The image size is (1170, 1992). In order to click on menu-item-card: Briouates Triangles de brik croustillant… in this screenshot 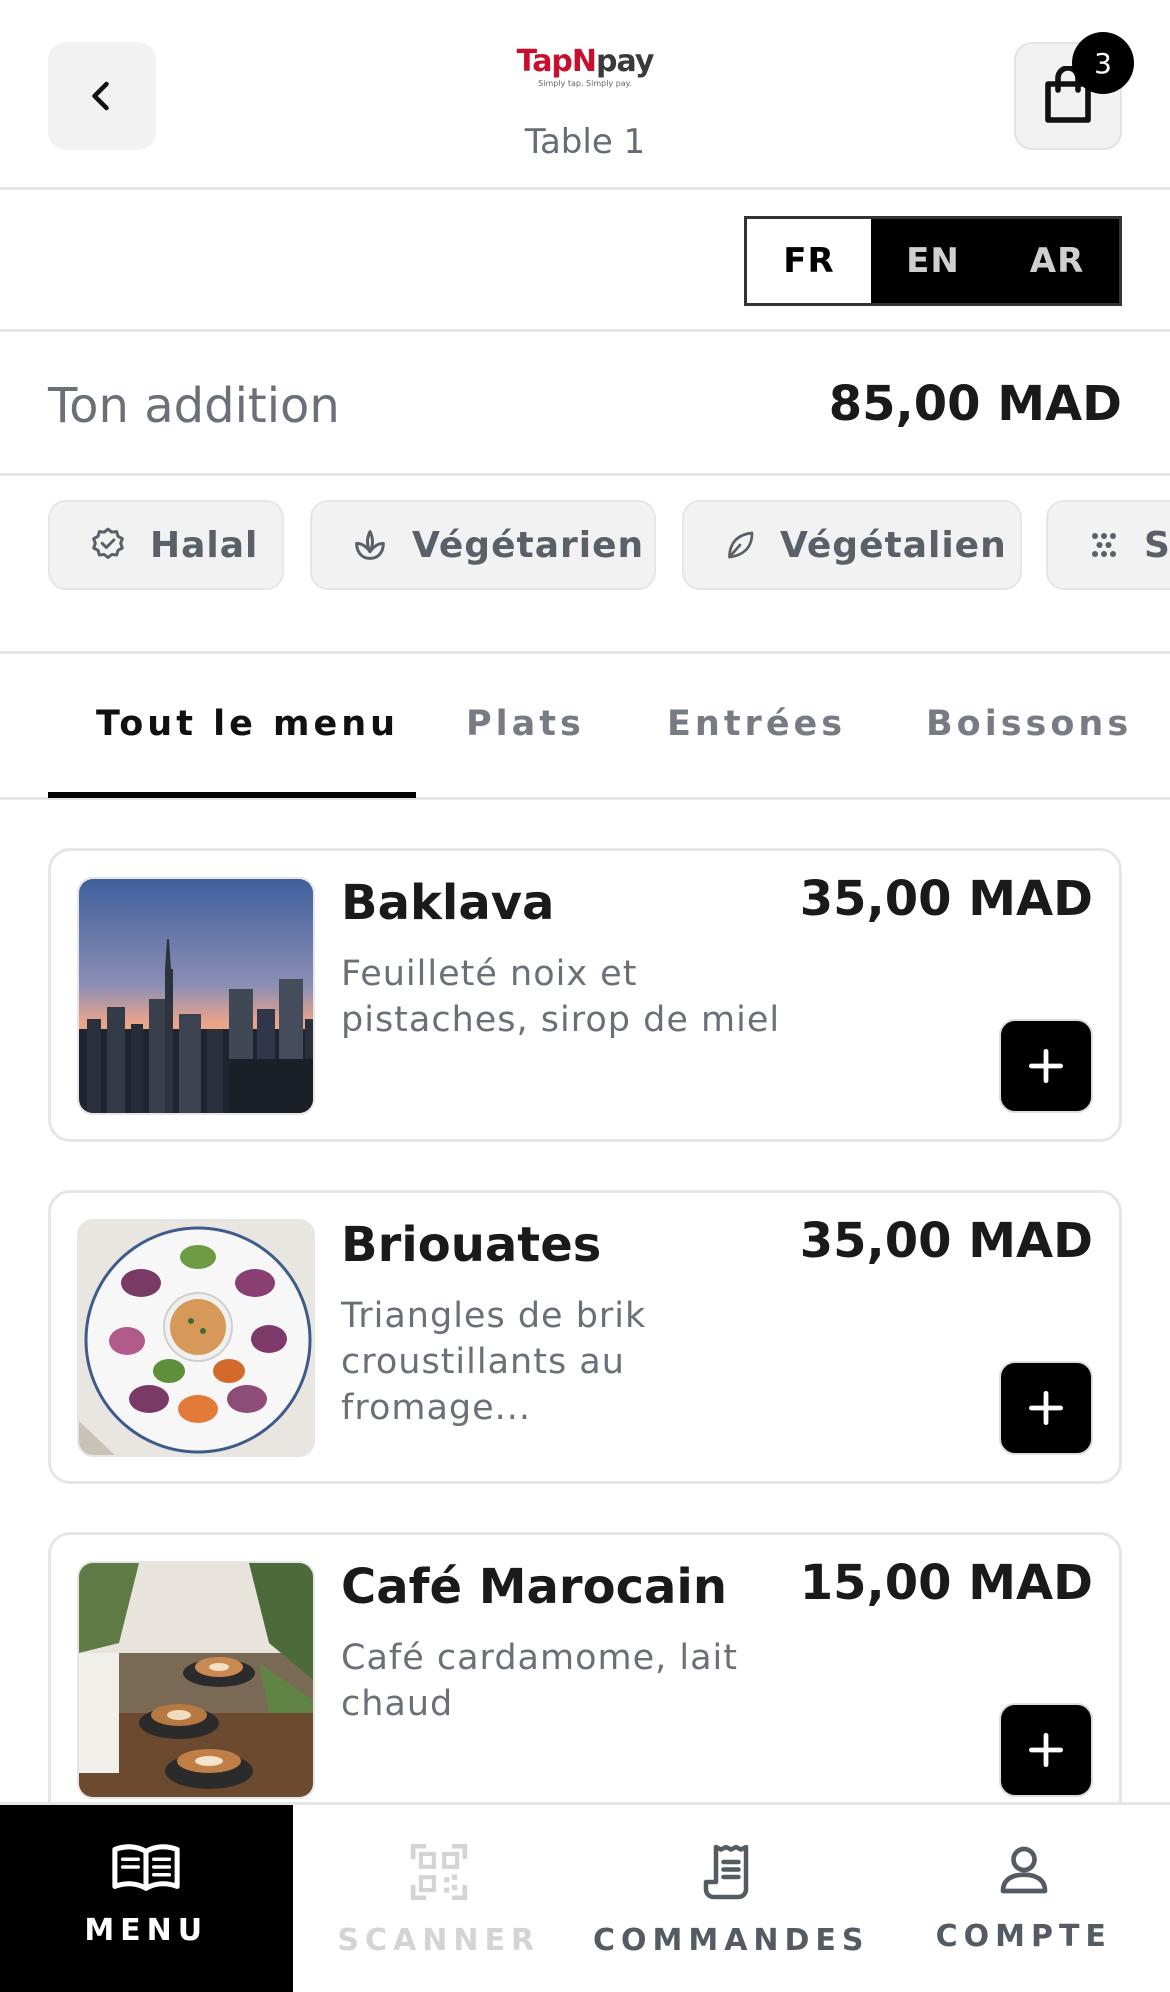, I will do `click(585, 1337)`.